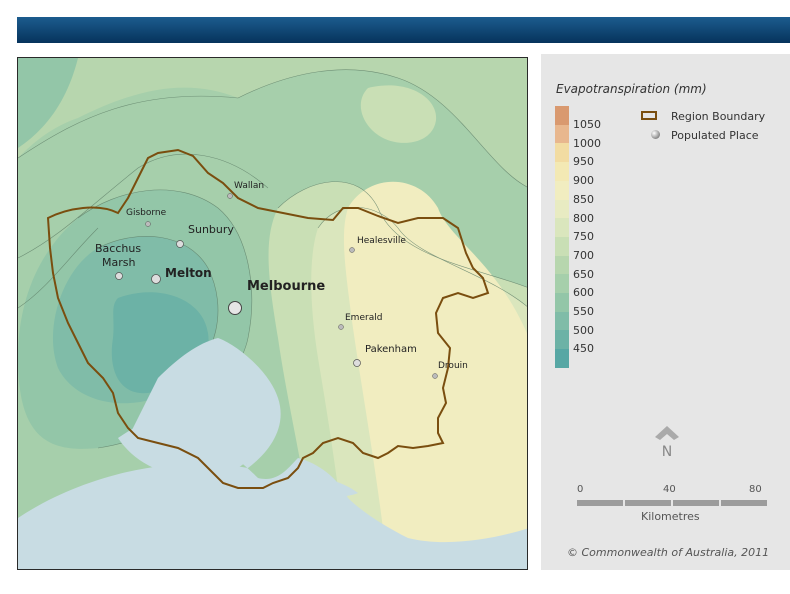 This screenshot has width=790, height=594. I want to click on scale-tick-80: 80, so click(755, 489).